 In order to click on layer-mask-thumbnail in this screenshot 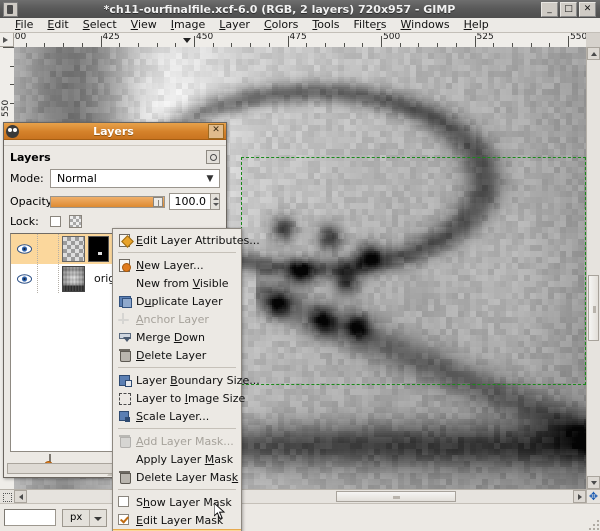, I will do `click(98, 248)`.